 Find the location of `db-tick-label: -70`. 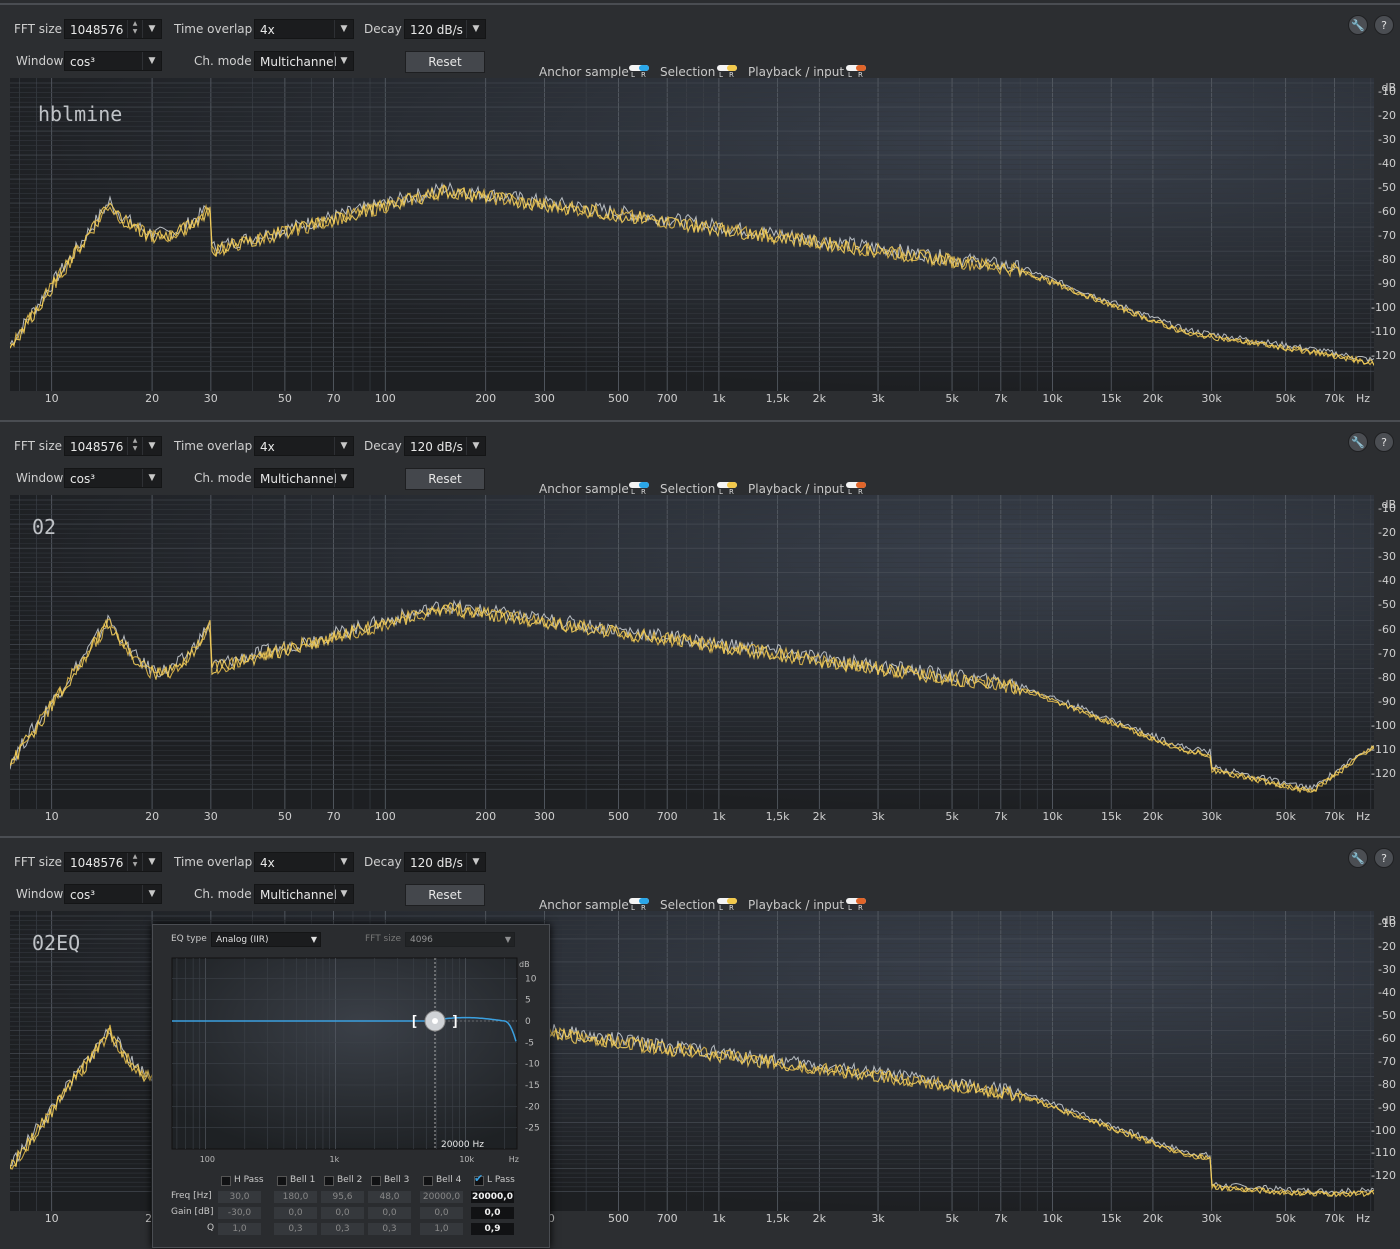

db-tick-label: -70 is located at coordinates (1387, 653).